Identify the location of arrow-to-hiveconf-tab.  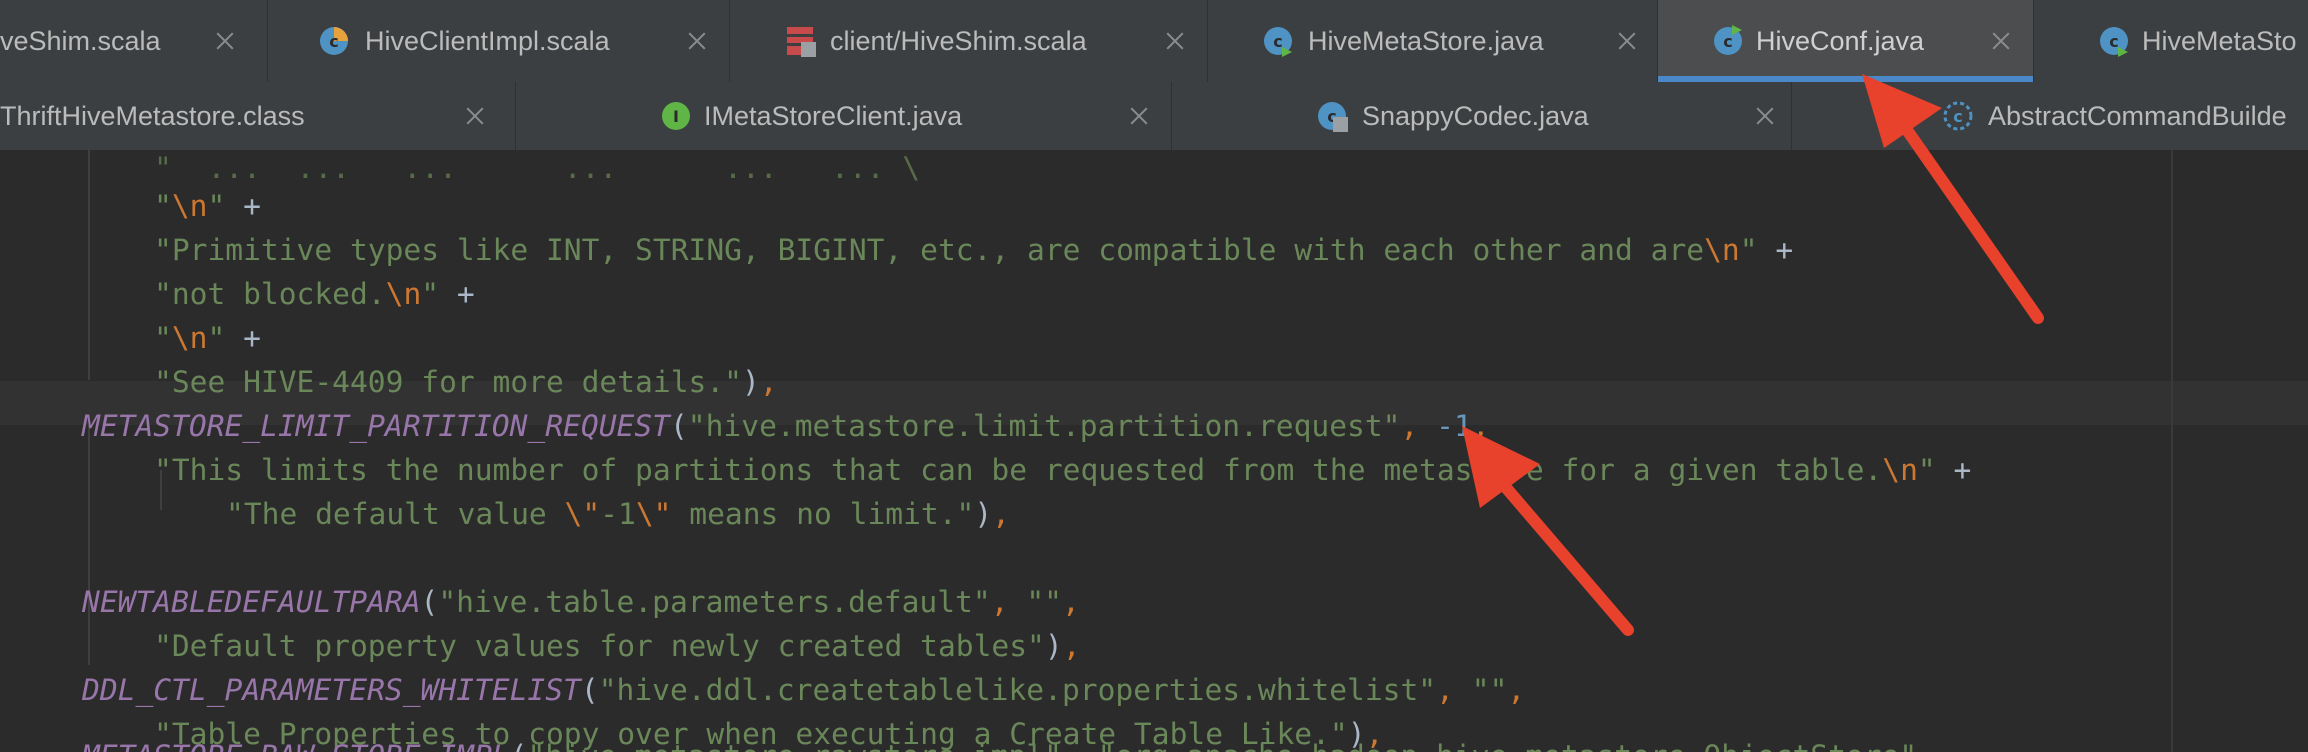
(1953, 199).